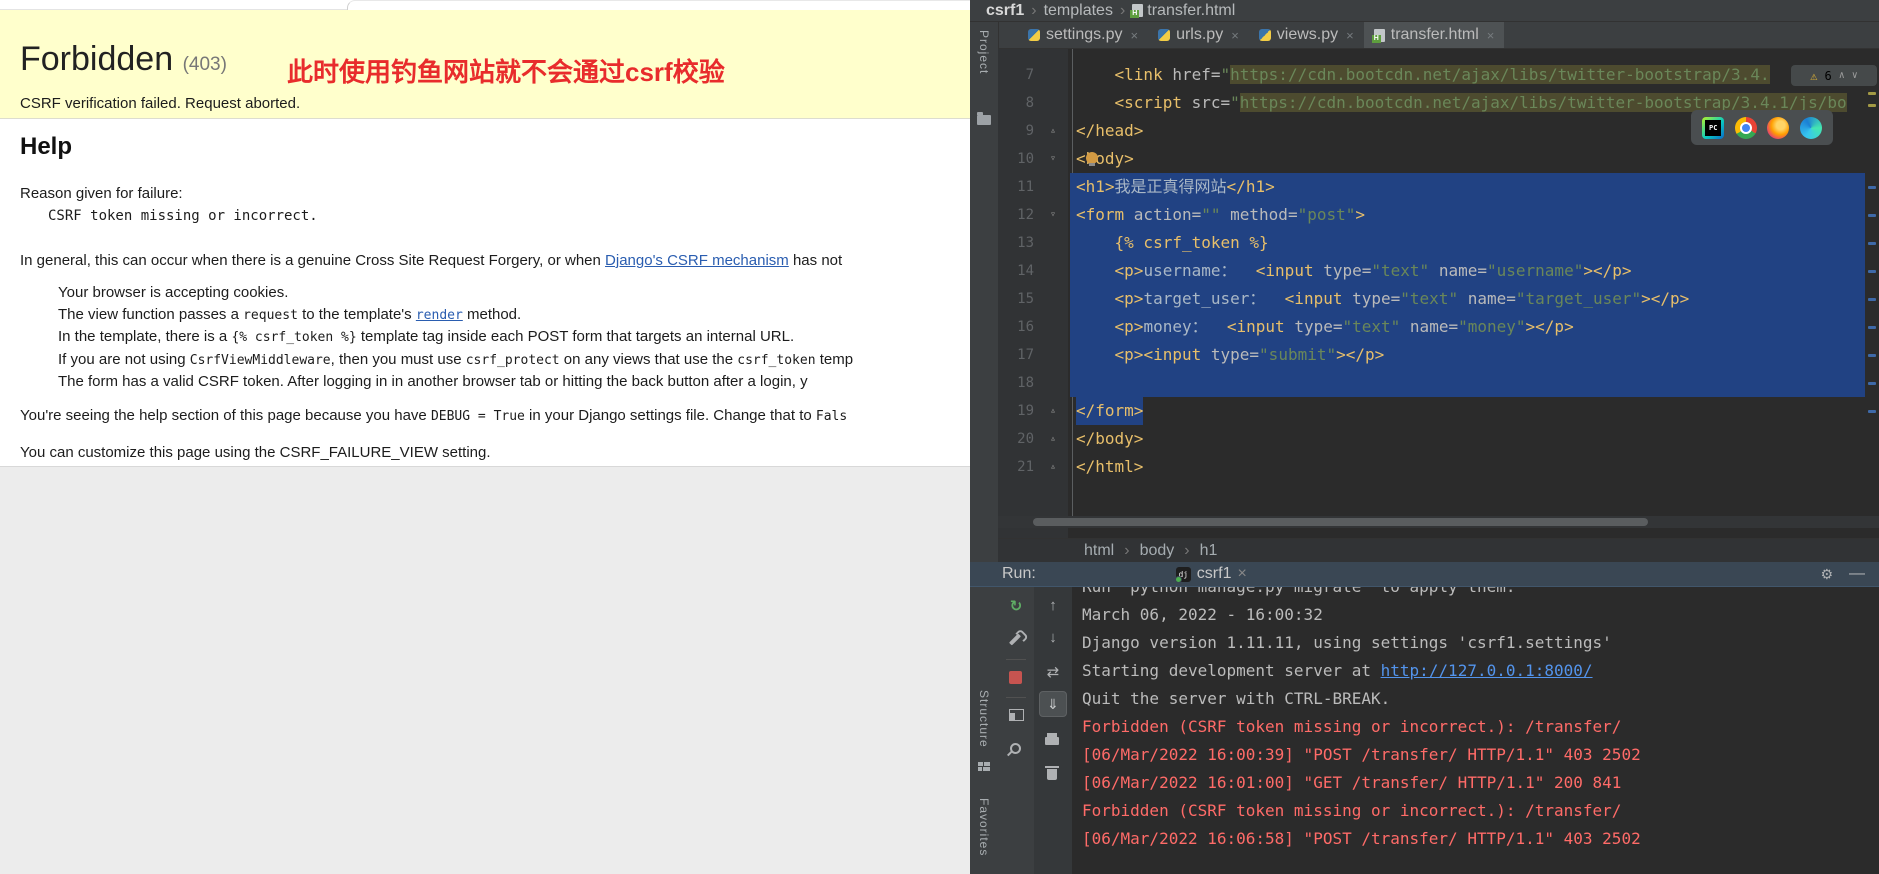 The image size is (1879, 874). Describe the element at coordinates (1438, 243) in the screenshot. I see `code-line-13: 13 {% csrf_token %}` at that location.